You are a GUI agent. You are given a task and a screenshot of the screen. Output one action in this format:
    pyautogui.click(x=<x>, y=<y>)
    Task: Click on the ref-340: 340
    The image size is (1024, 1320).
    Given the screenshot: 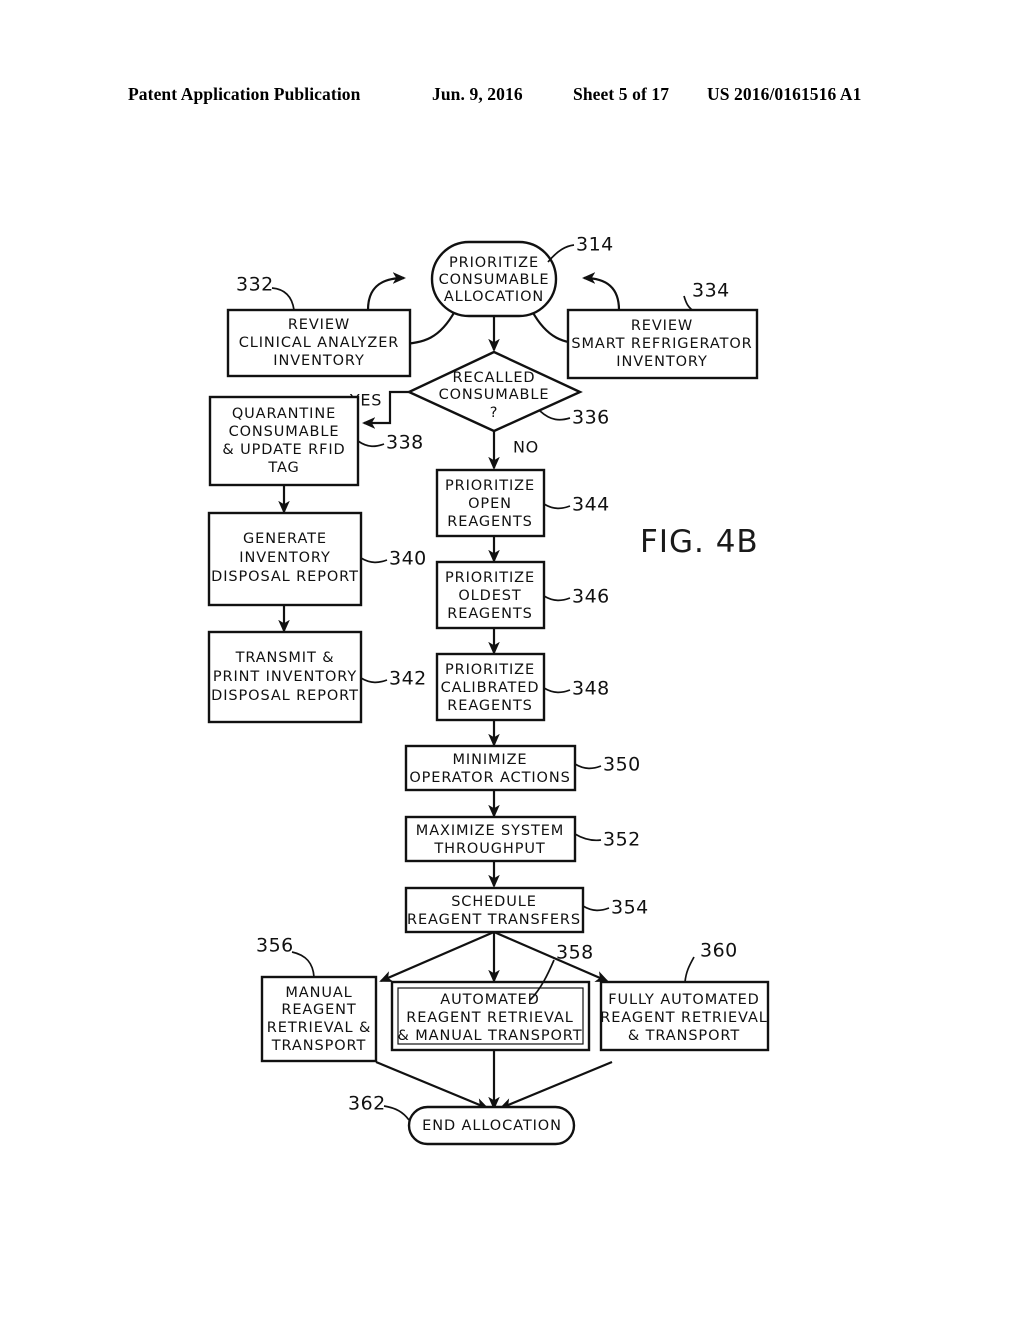 What is the action you would take?
    pyautogui.click(x=393, y=559)
    